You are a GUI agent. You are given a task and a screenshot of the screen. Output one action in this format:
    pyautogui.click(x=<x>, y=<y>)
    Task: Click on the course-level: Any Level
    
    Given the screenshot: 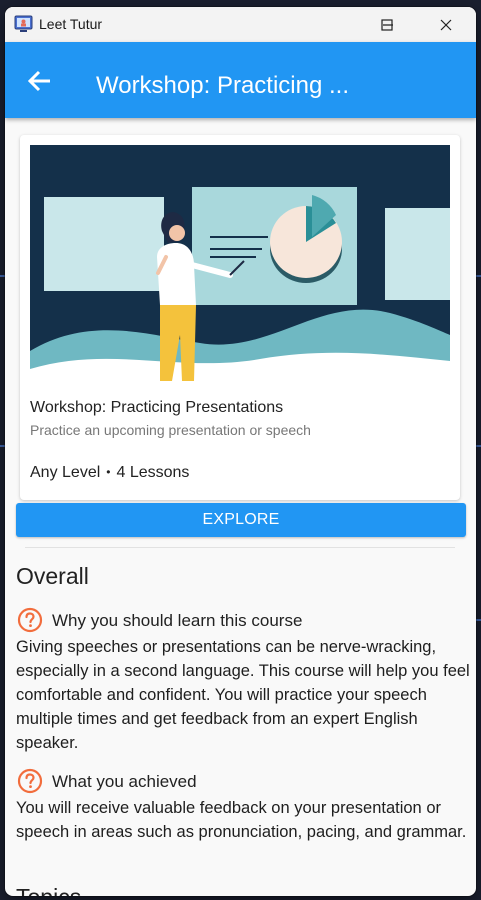 What is the action you would take?
    pyautogui.click(x=65, y=472)
    